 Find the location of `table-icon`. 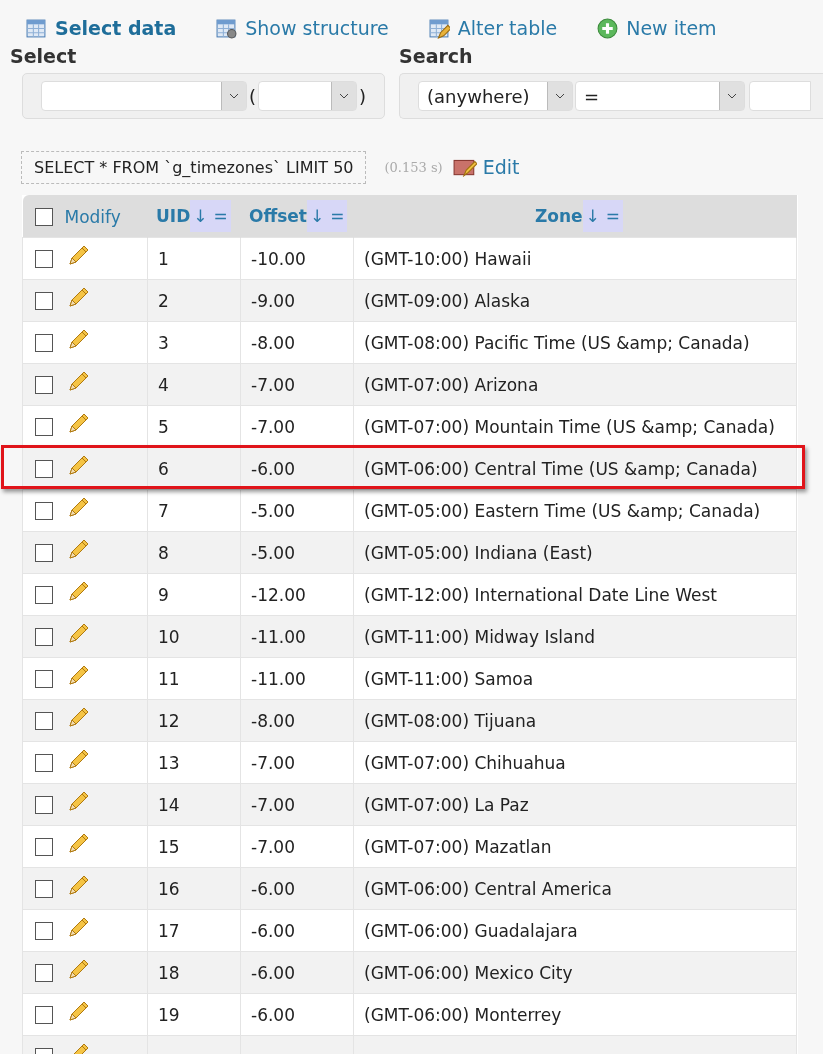

table-icon is located at coordinates (36, 28).